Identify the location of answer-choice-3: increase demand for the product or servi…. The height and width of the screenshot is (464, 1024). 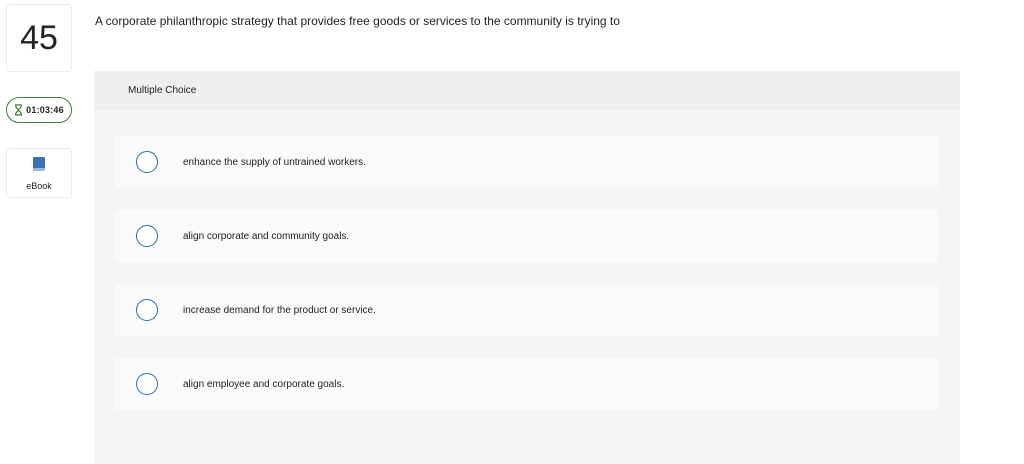
(526, 310).